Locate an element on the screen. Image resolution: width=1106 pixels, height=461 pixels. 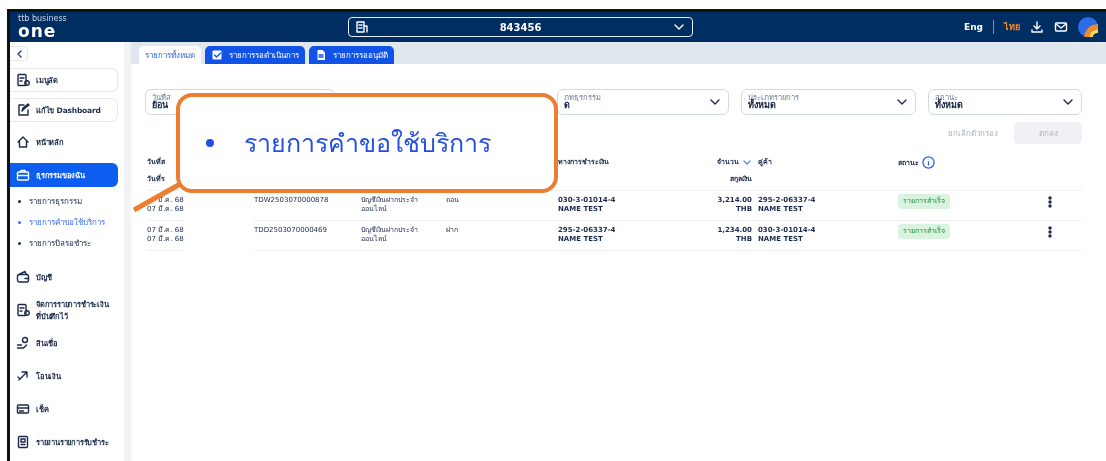
mail-icon is located at coordinates (1061, 27).